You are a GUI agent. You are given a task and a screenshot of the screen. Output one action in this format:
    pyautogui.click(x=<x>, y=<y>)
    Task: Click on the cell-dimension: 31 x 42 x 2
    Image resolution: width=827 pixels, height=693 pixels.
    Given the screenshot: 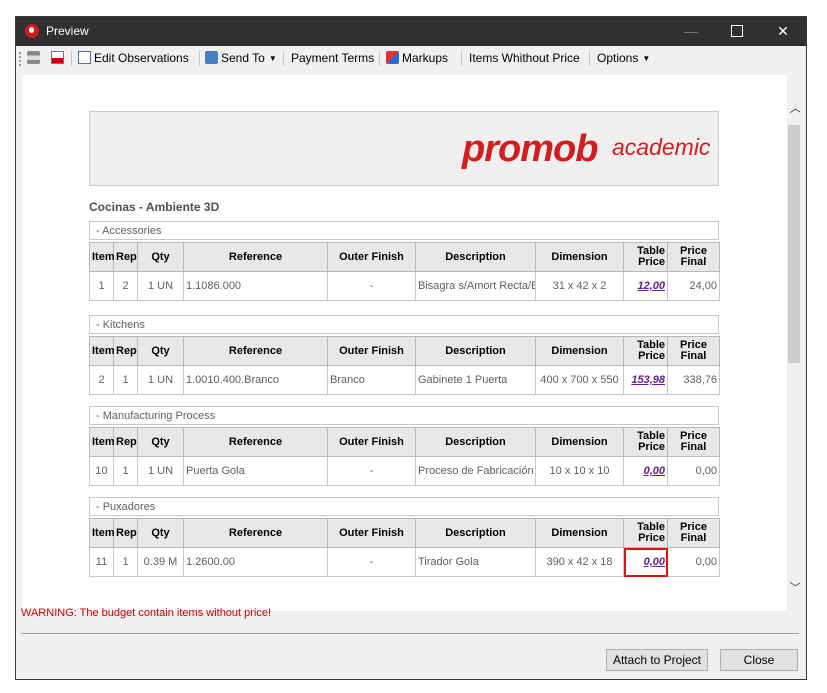 What is the action you would take?
    pyautogui.click(x=579, y=286)
    